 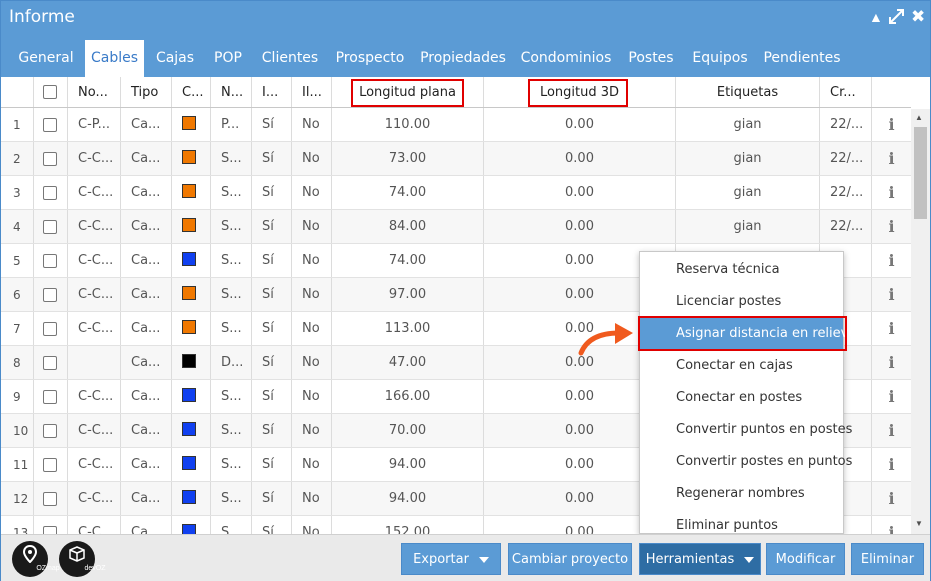 I want to click on tab-cajas: Cajas, so click(x=175, y=58).